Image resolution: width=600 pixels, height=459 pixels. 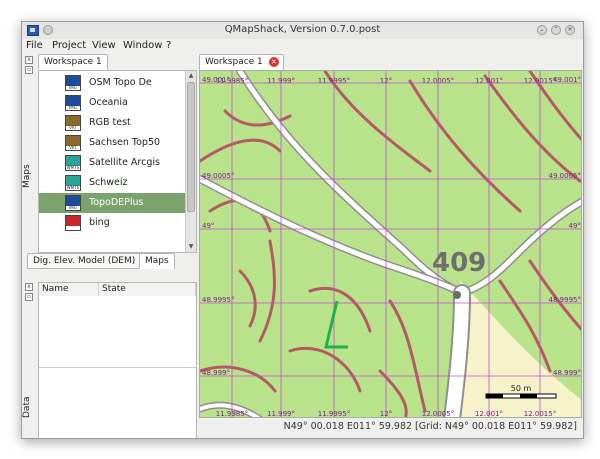 What do you see at coordinates (457, 295) in the screenshot?
I see `junction-dot` at bounding box center [457, 295].